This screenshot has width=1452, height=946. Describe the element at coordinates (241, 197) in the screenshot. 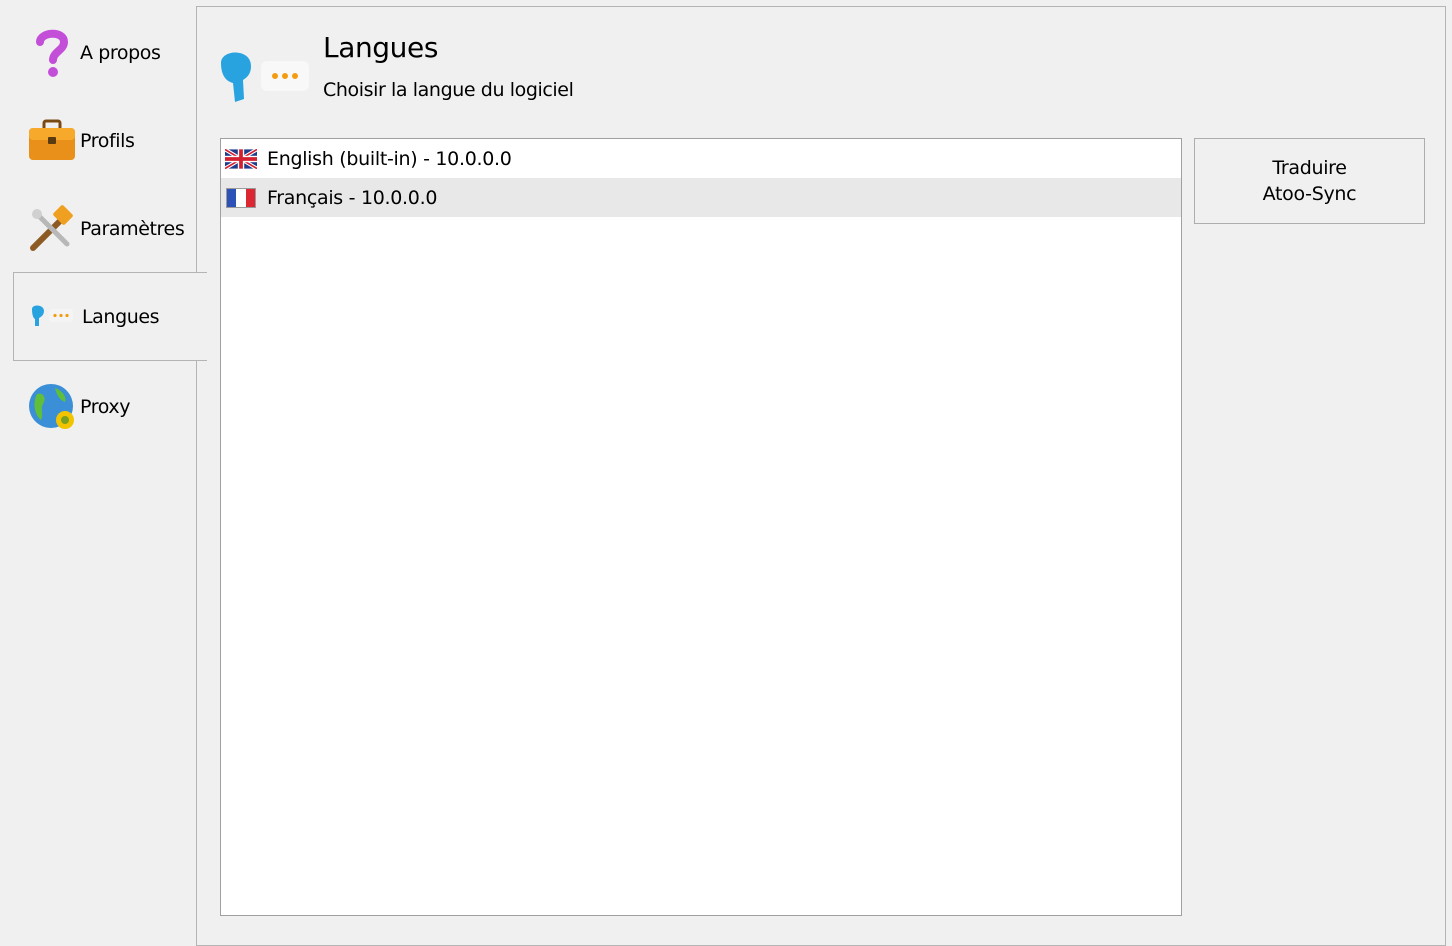

I see `france-flag-icon` at that location.